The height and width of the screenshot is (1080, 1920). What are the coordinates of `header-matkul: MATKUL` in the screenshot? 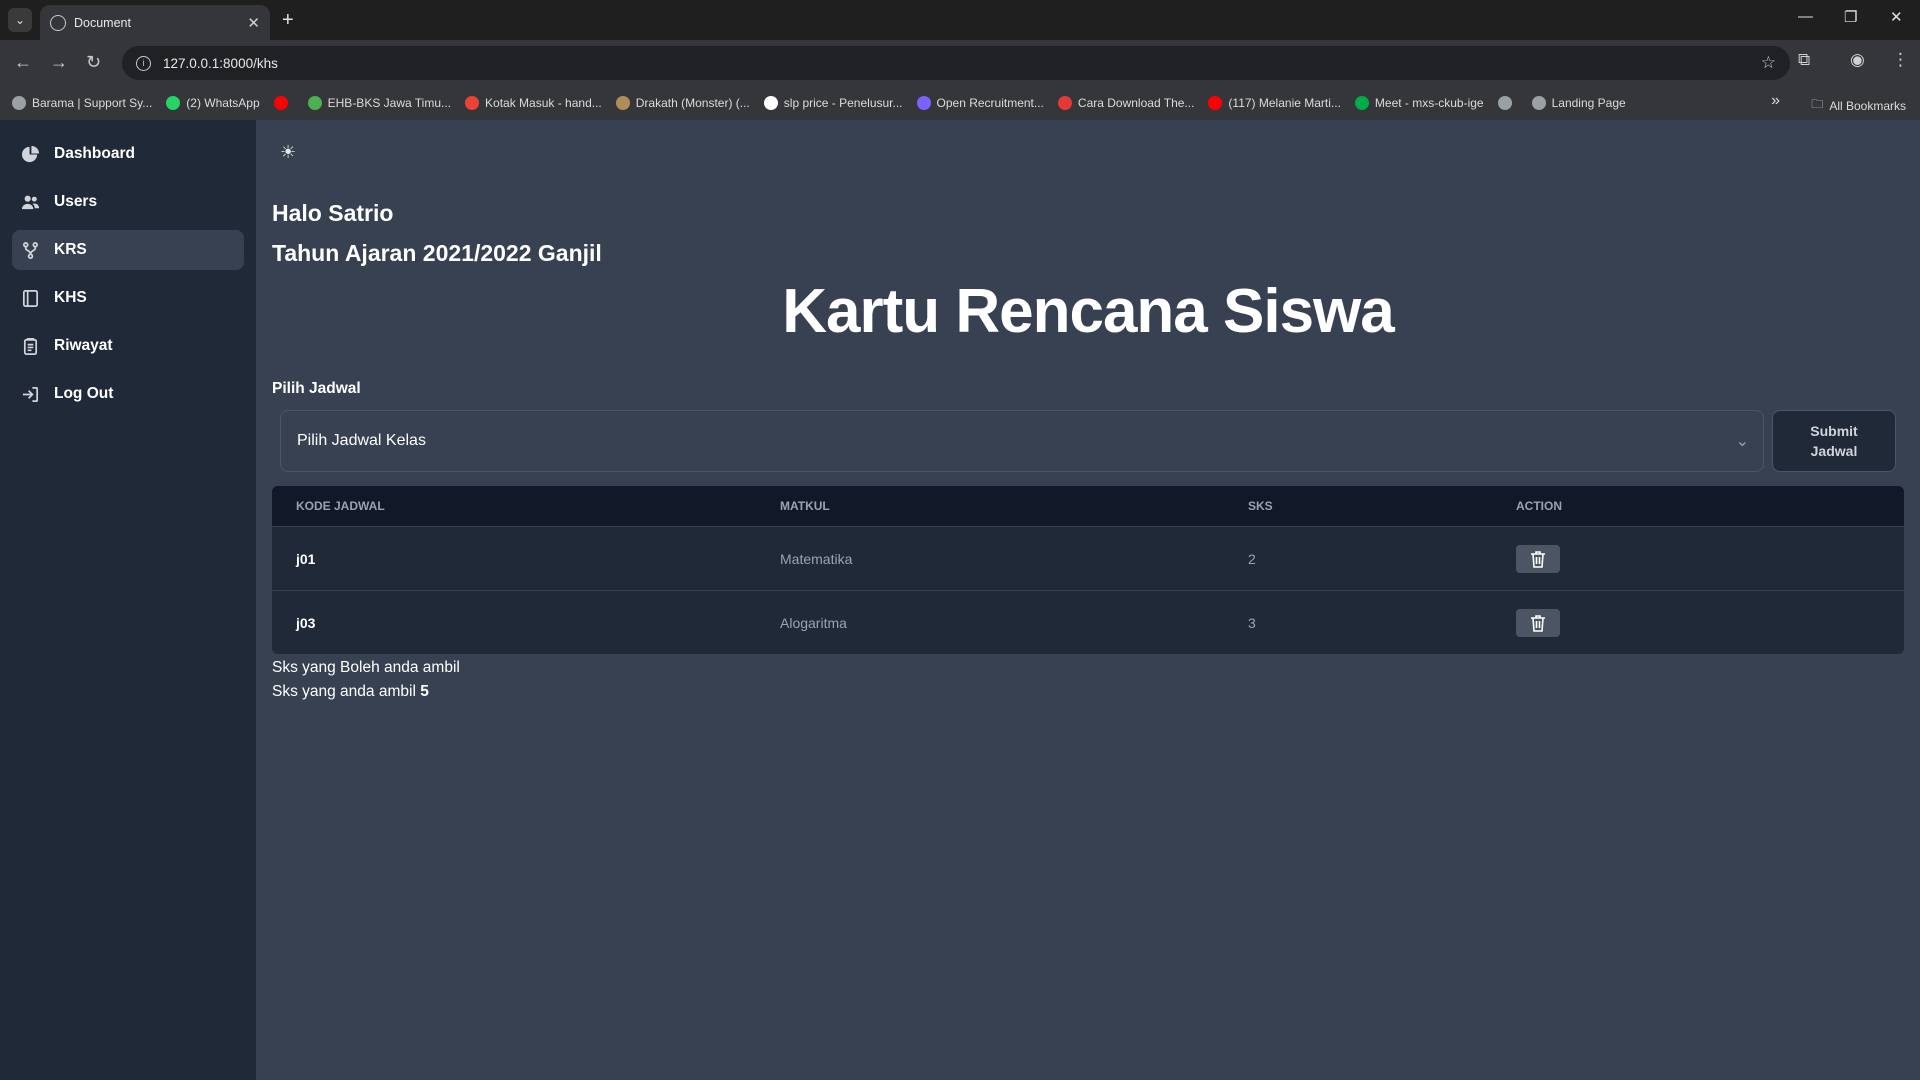 It's located at (805, 506).